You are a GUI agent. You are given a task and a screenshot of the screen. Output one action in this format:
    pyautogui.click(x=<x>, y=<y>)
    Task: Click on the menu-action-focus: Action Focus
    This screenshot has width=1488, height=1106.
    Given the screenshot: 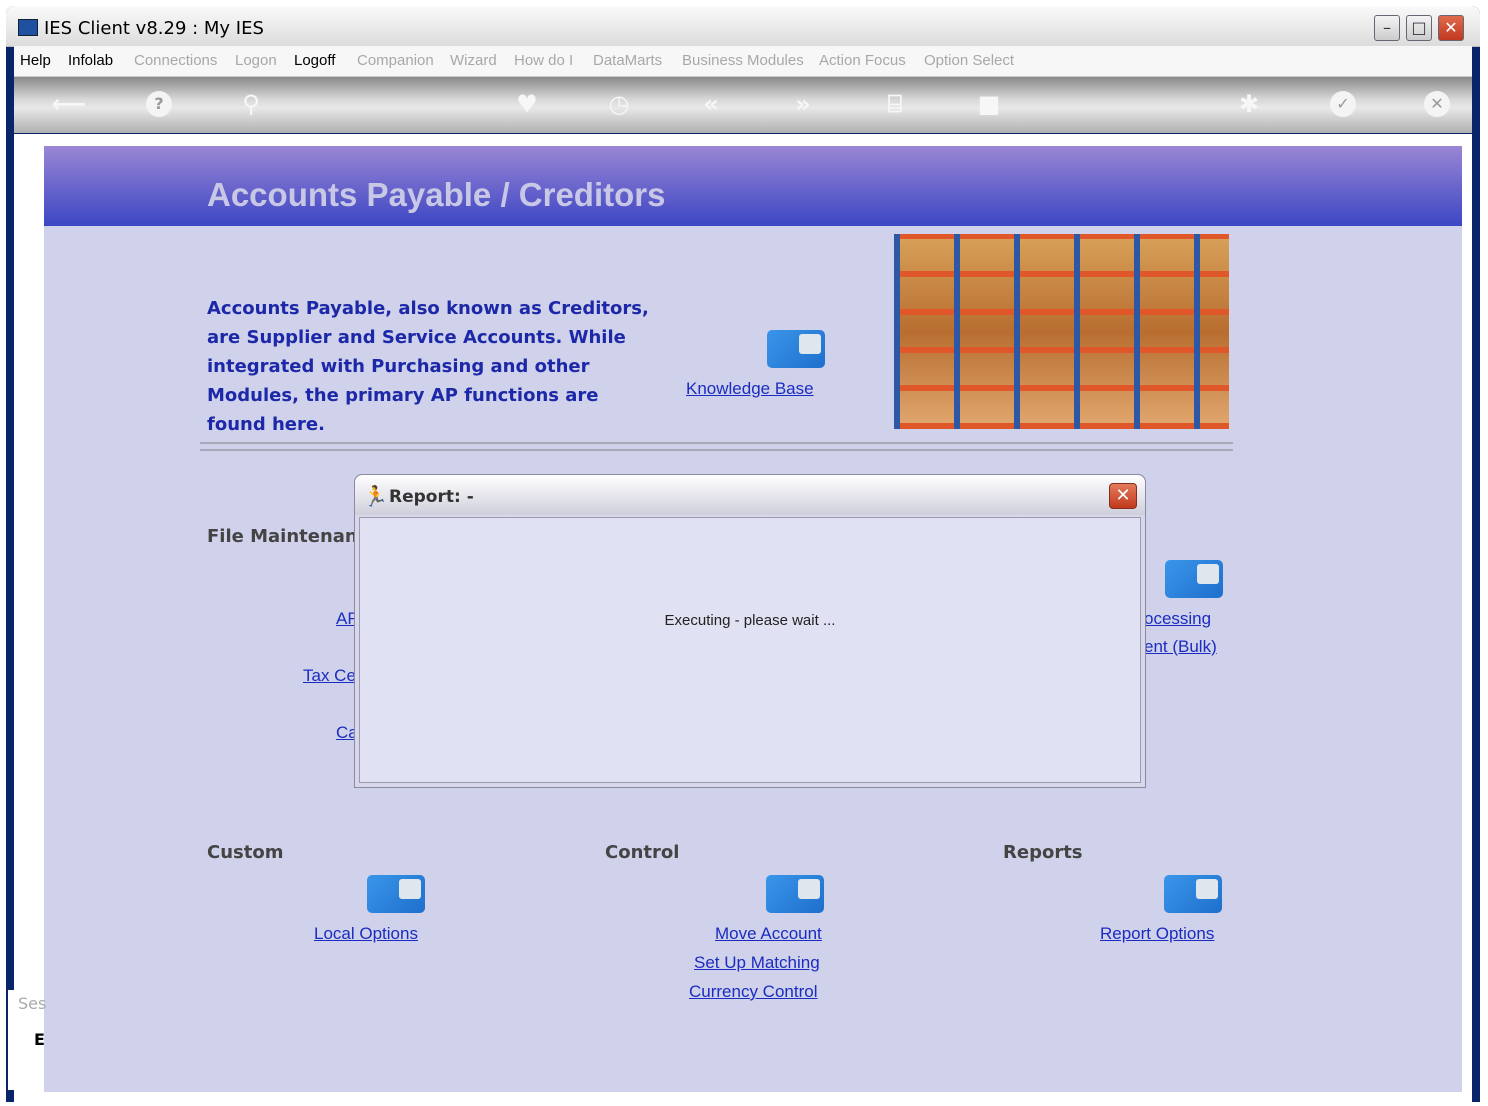 What is the action you would take?
    pyautogui.click(x=862, y=60)
    